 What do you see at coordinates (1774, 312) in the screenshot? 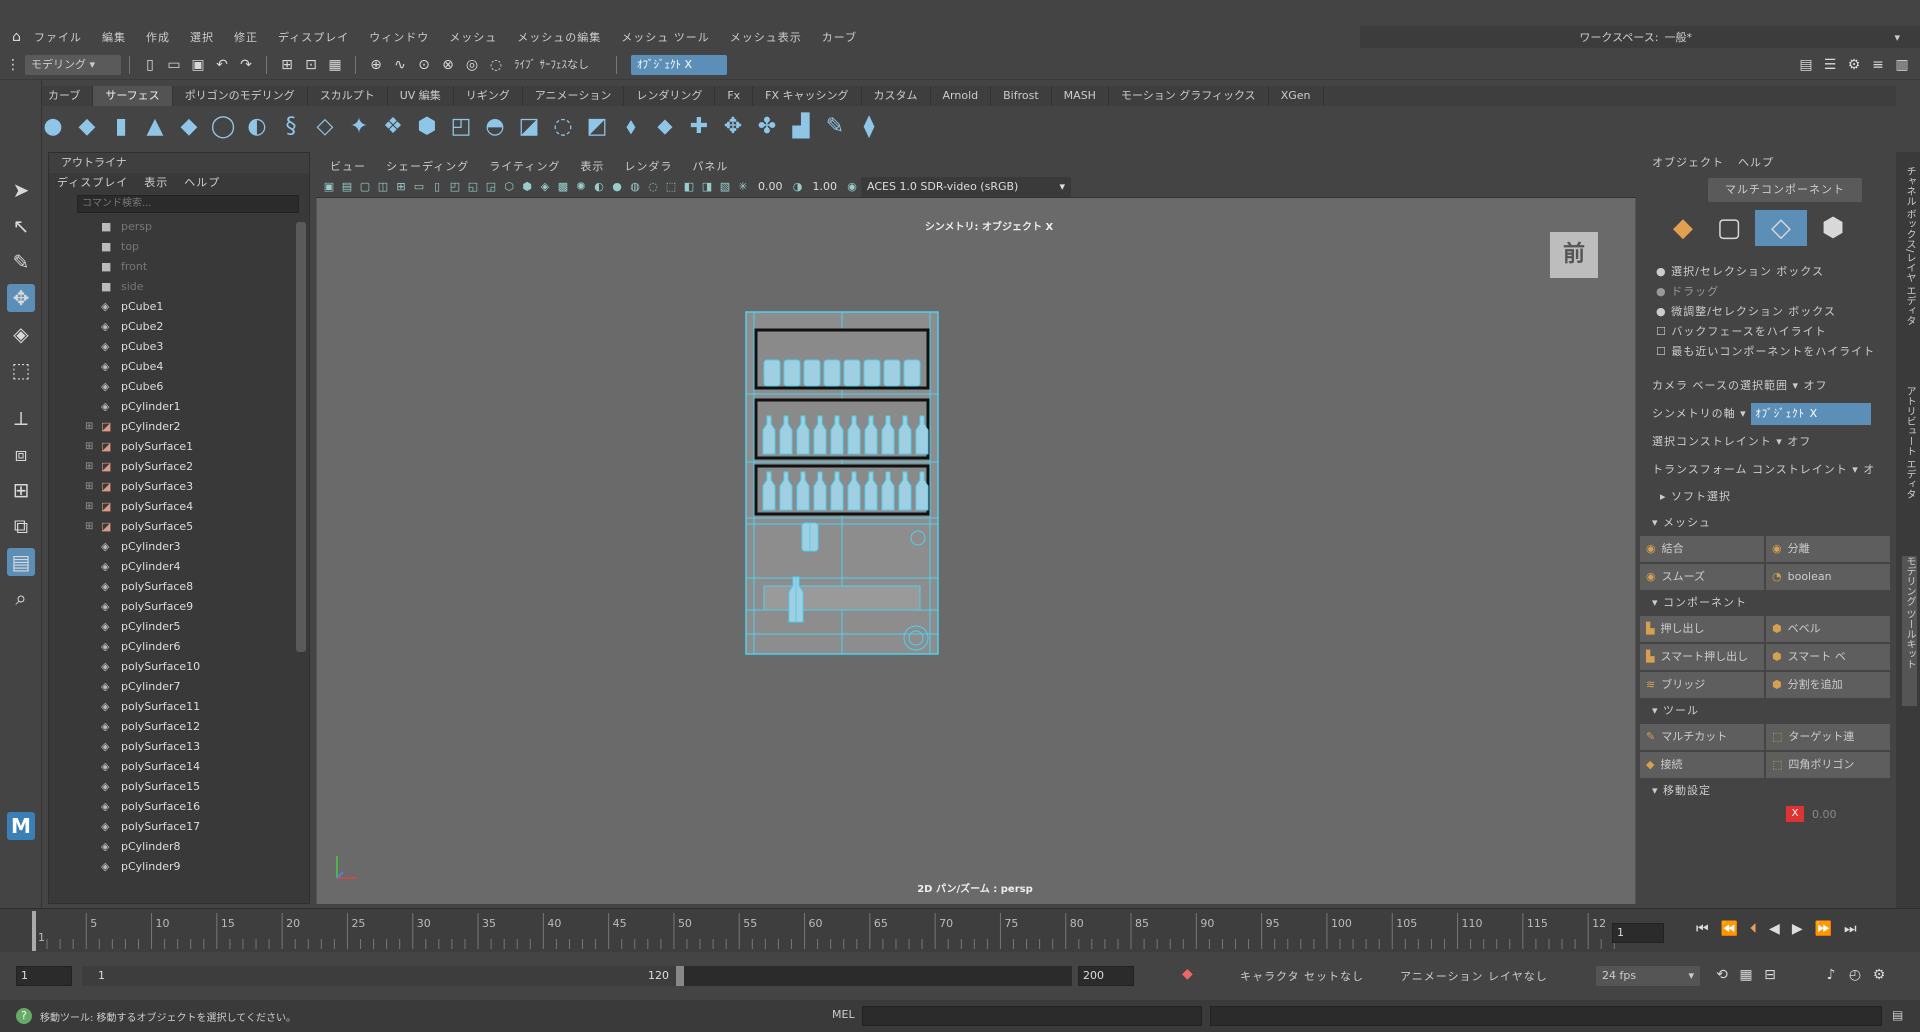
I see `option-tweak-select: ● 微調整/セレクション ボックス` at bounding box center [1774, 312].